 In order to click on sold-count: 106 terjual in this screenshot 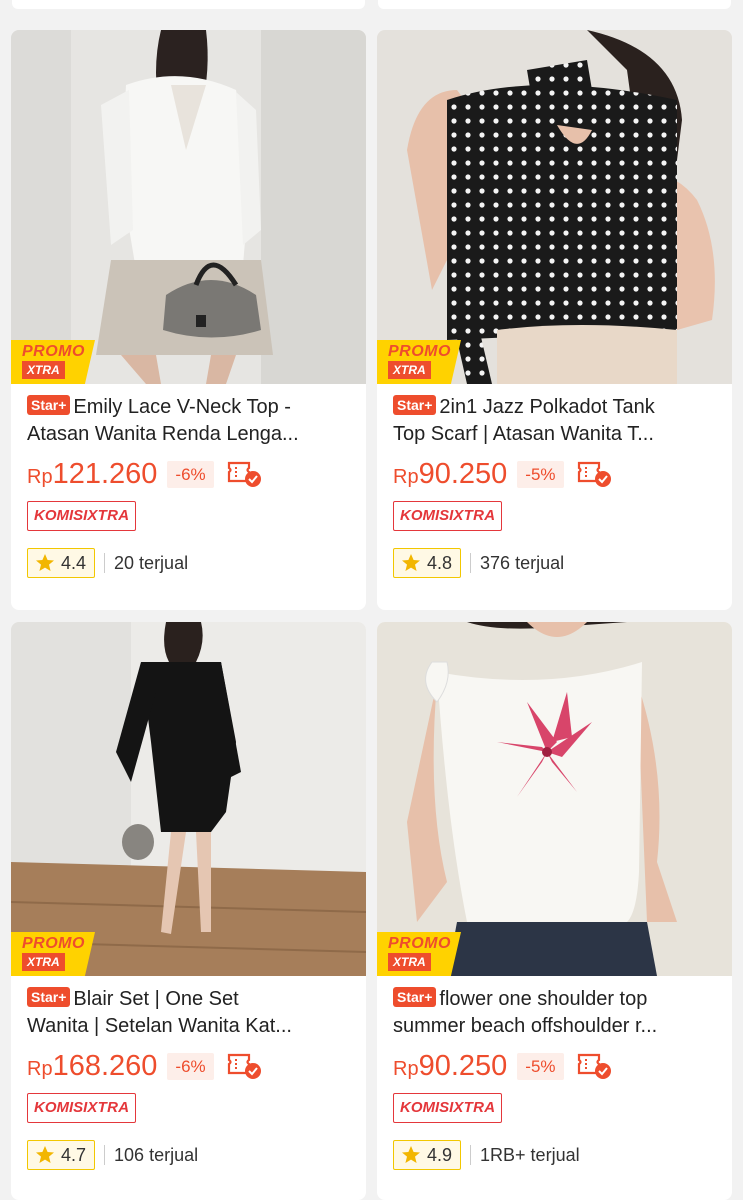, I will do `click(156, 1154)`.